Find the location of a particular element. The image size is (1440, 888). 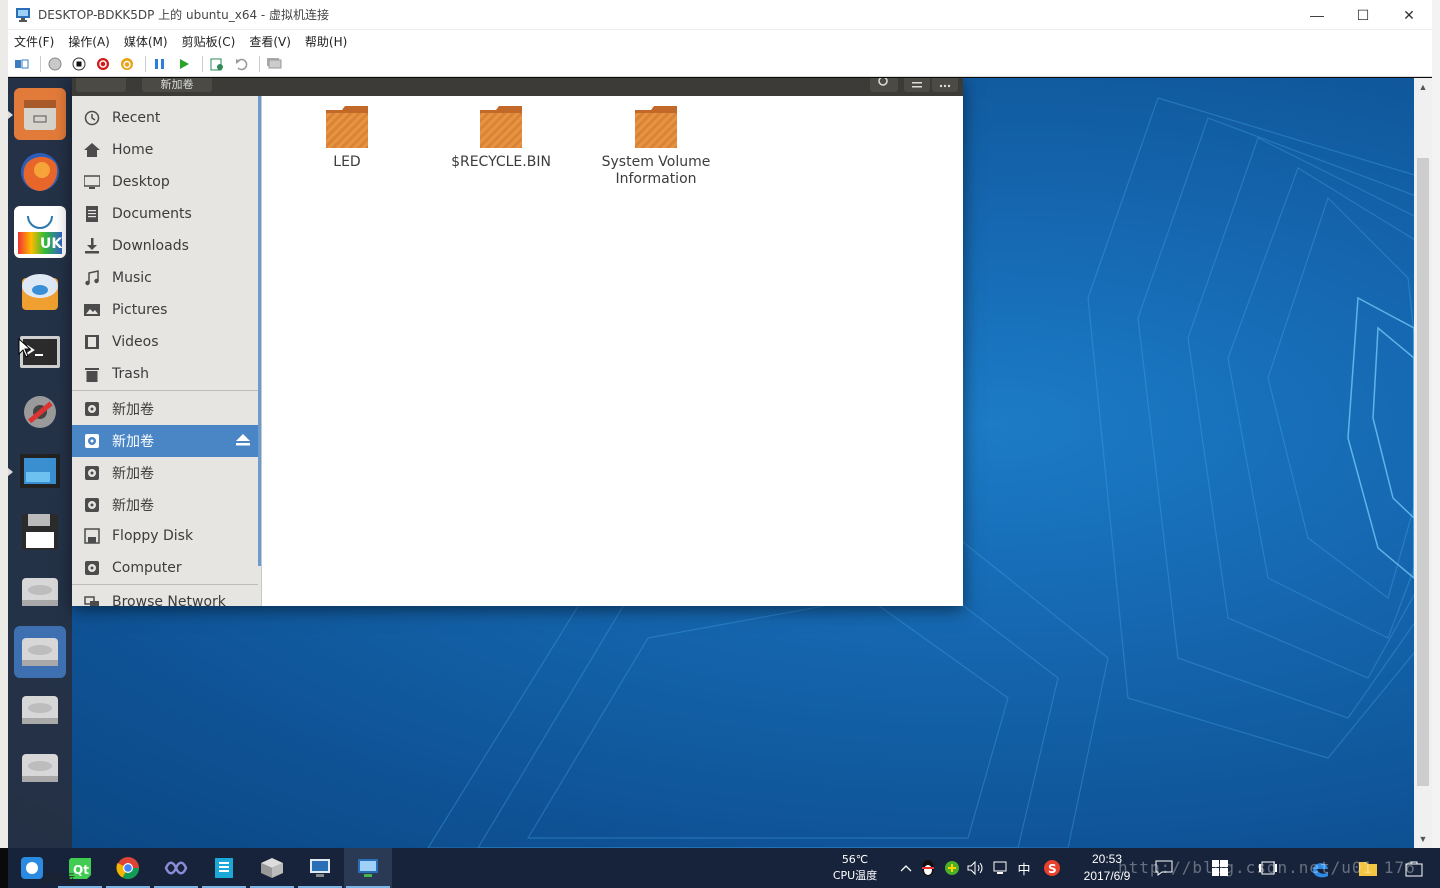

downloads-icon is located at coordinates (92, 246).